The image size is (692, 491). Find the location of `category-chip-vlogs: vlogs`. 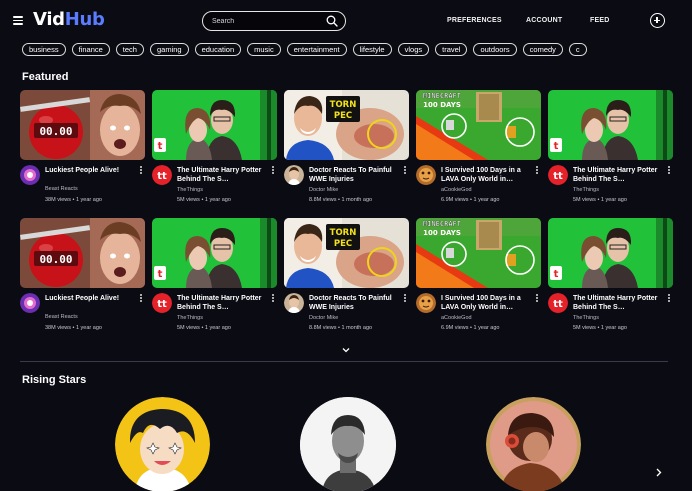

category-chip-vlogs: vlogs is located at coordinates (413, 49).